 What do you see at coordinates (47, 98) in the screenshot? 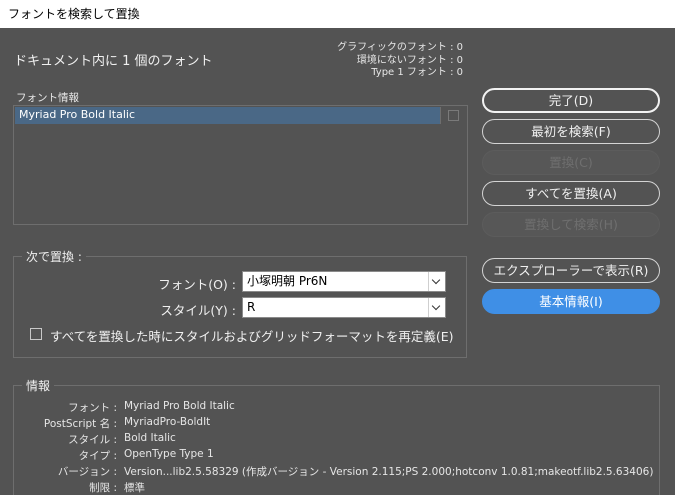
I see `font-list-label: フォント情報` at bounding box center [47, 98].